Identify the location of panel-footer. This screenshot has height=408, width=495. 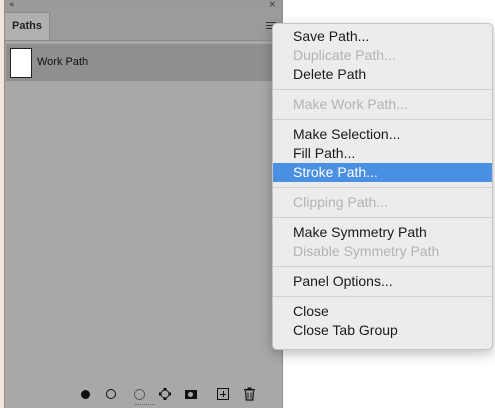
(143, 394).